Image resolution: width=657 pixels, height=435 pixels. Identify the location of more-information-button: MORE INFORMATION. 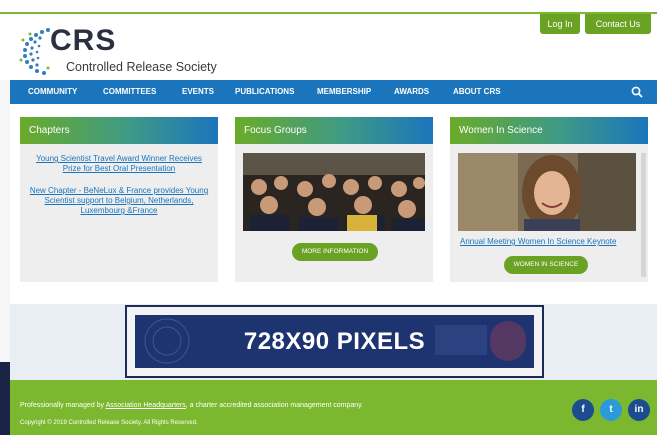
(335, 252).